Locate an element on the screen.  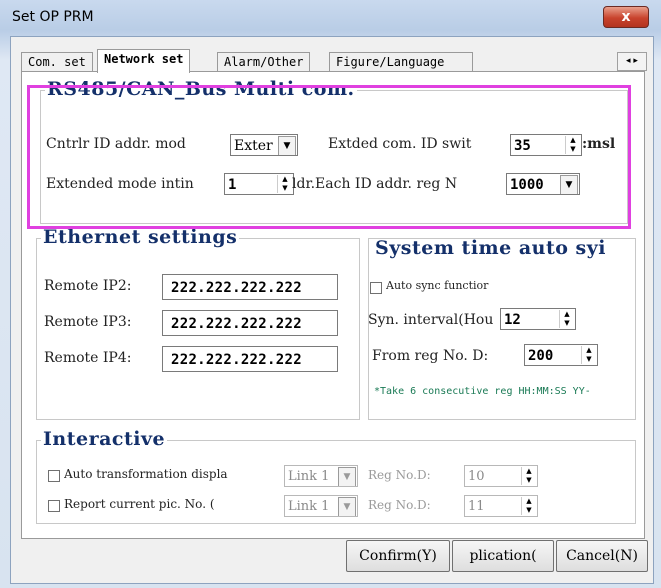
remote-ip4-input: 222.222.222.222 is located at coordinates (250, 359).